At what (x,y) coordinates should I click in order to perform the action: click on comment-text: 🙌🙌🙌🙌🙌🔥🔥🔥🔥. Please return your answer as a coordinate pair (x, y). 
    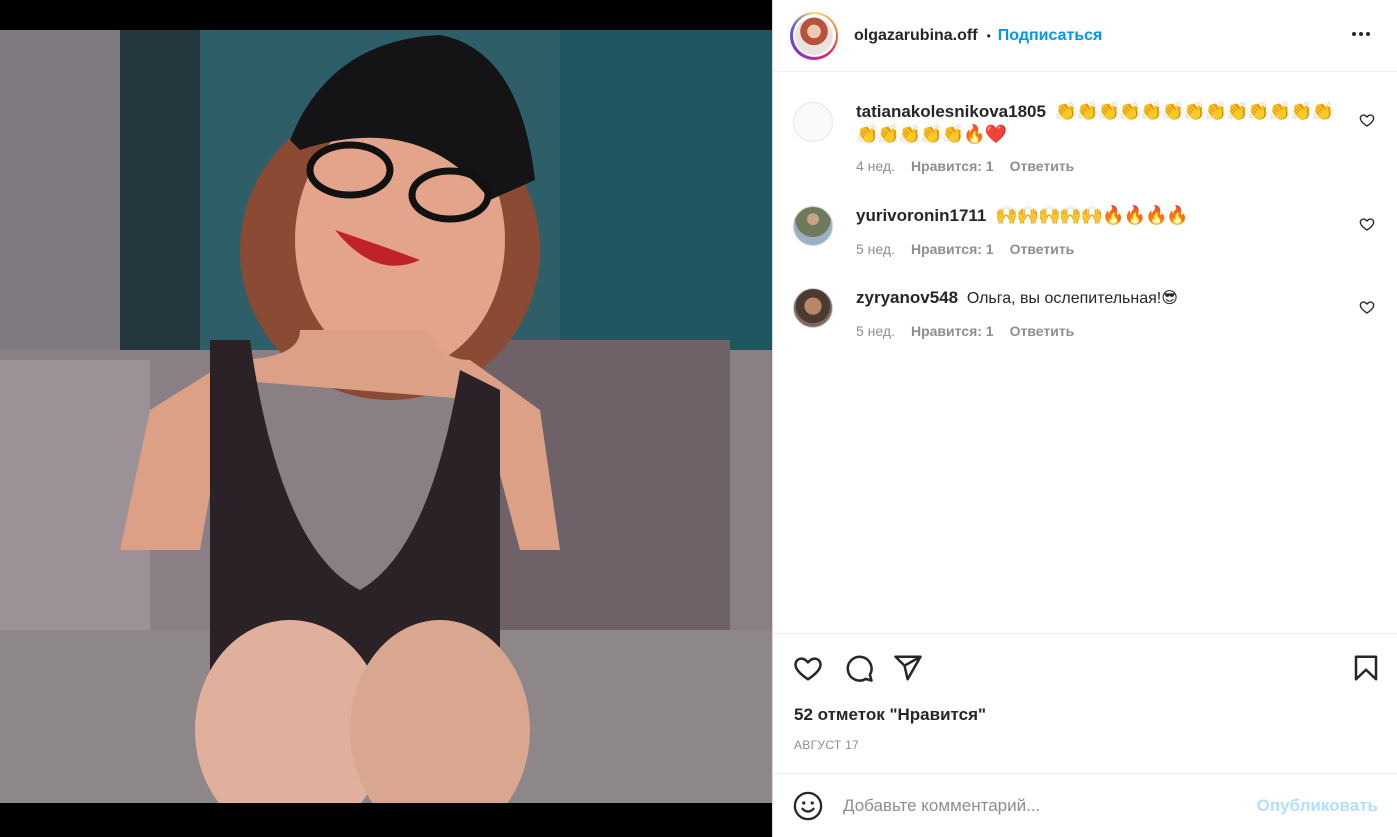
    Looking at the image, I should click on (1092, 215).